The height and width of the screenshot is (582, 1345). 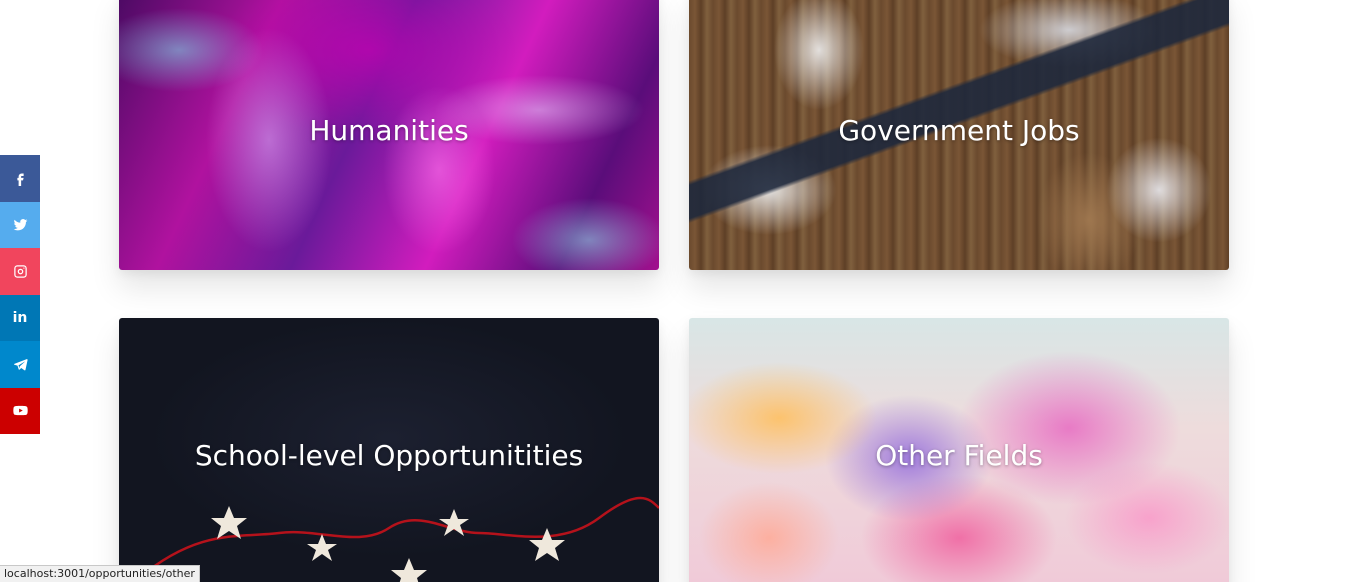 I want to click on twitter-button, so click(x=20, y=224).